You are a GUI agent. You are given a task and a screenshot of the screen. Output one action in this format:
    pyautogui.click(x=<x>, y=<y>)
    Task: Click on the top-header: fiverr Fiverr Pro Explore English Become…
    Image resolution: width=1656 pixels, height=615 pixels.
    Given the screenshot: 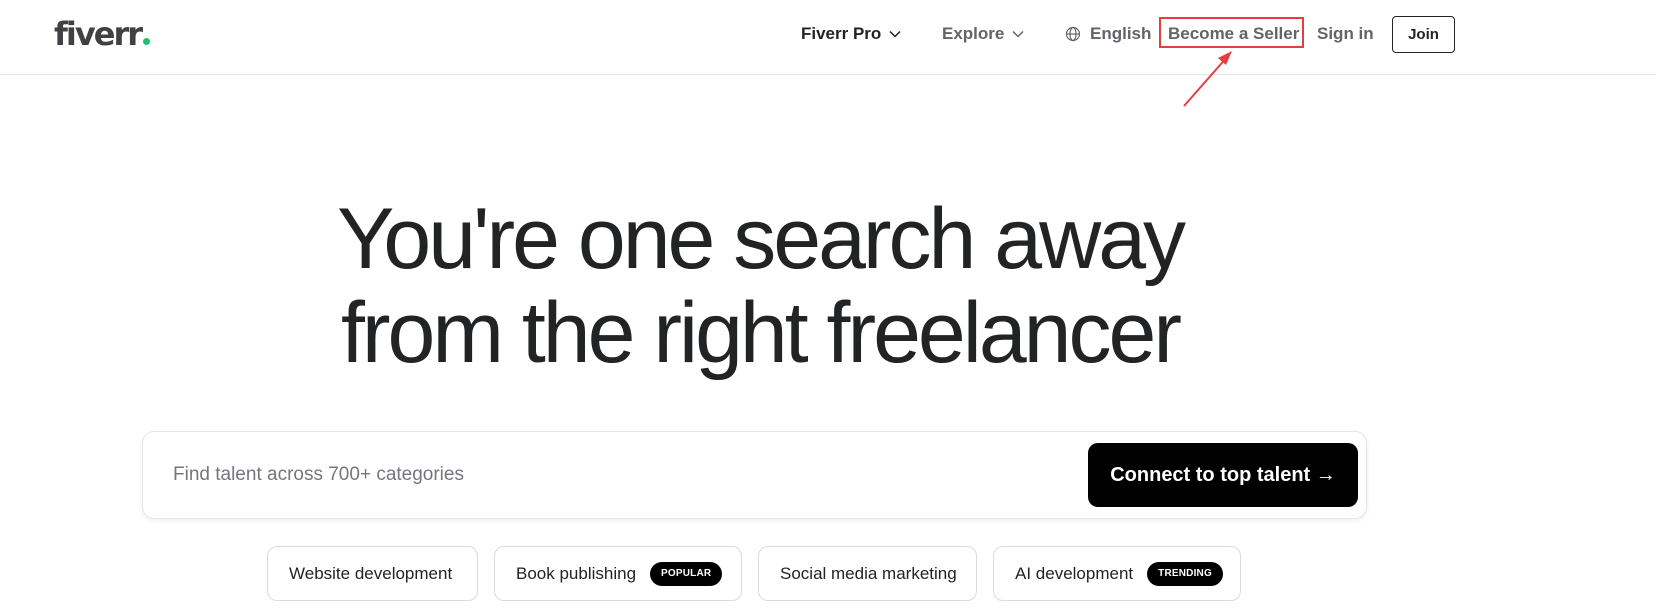 What is the action you would take?
    pyautogui.click(x=828, y=37)
    